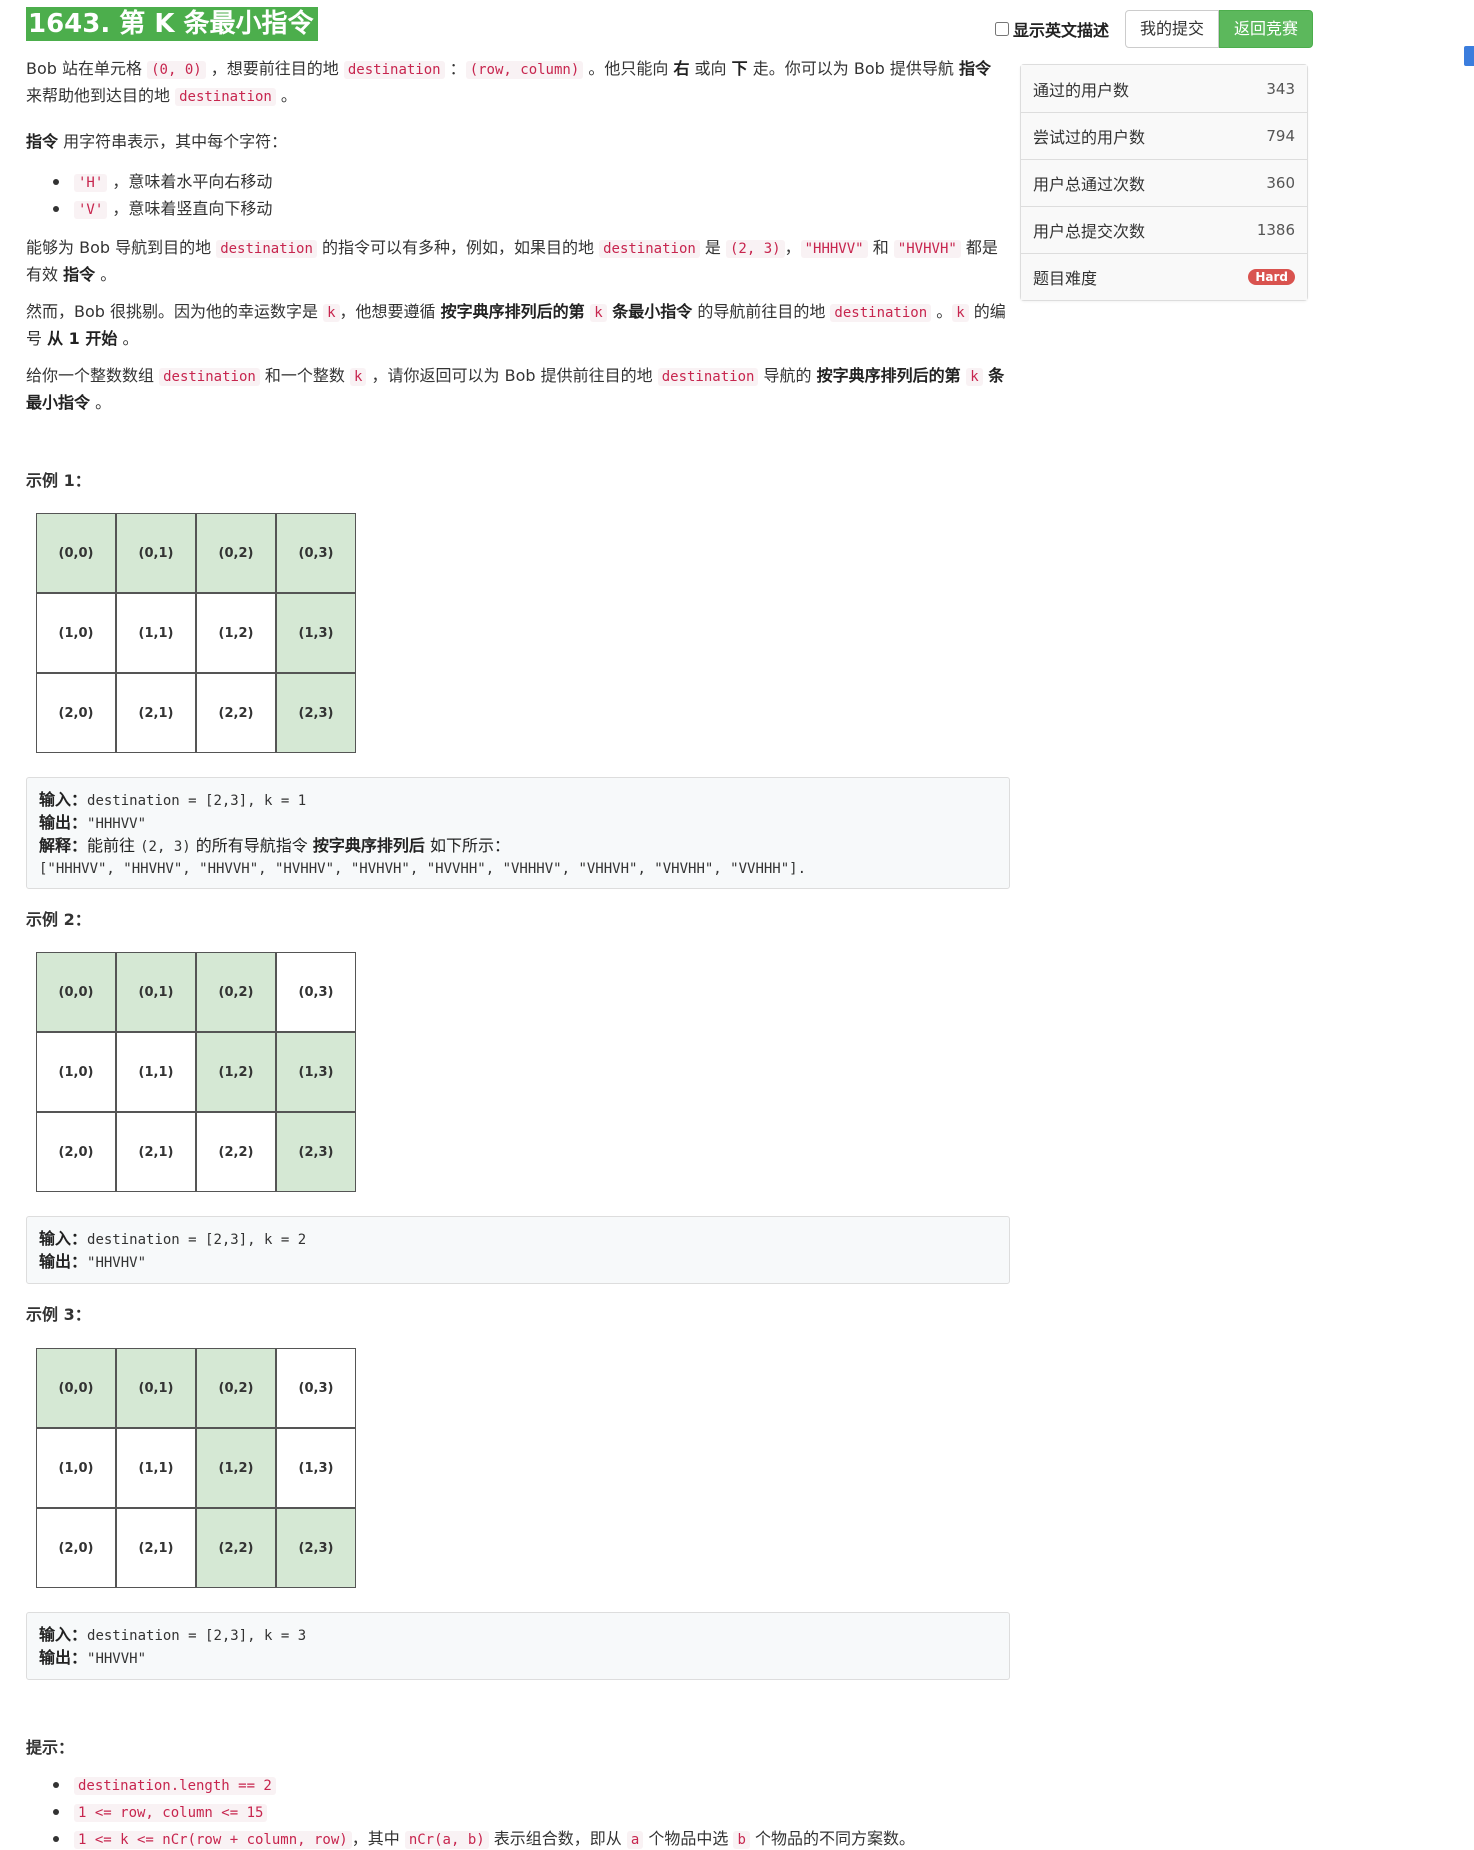 The height and width of the screenshot is (1850, 1474). Describe the element at coordinates (50, 1747) in the screenshot. I see `hints-title: 提示：` at that location.